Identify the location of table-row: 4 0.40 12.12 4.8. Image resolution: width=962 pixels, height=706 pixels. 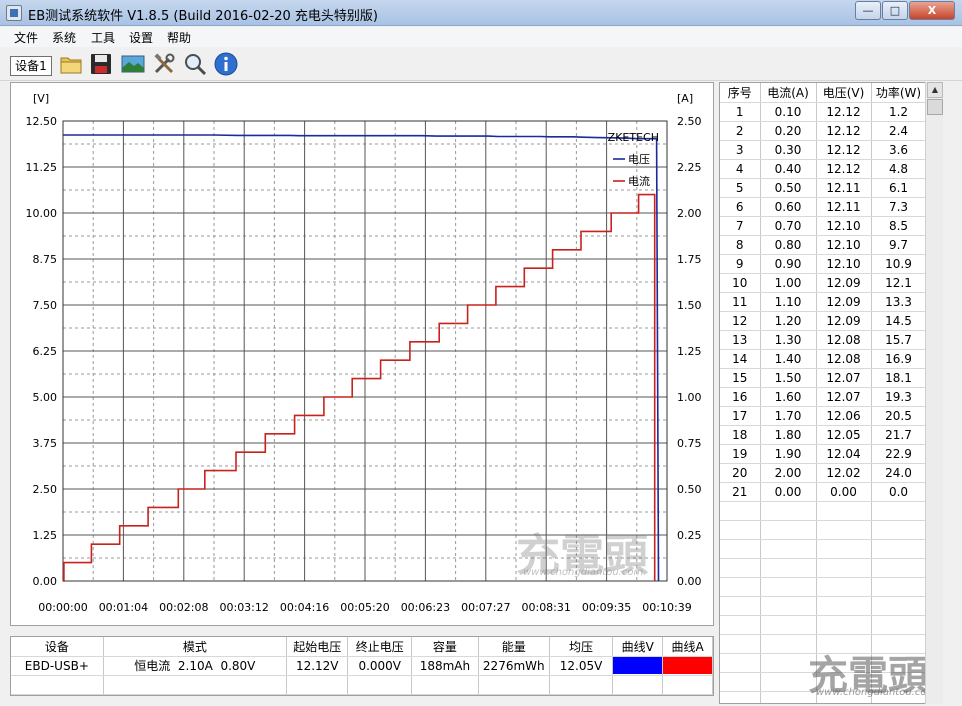
(823, 169).